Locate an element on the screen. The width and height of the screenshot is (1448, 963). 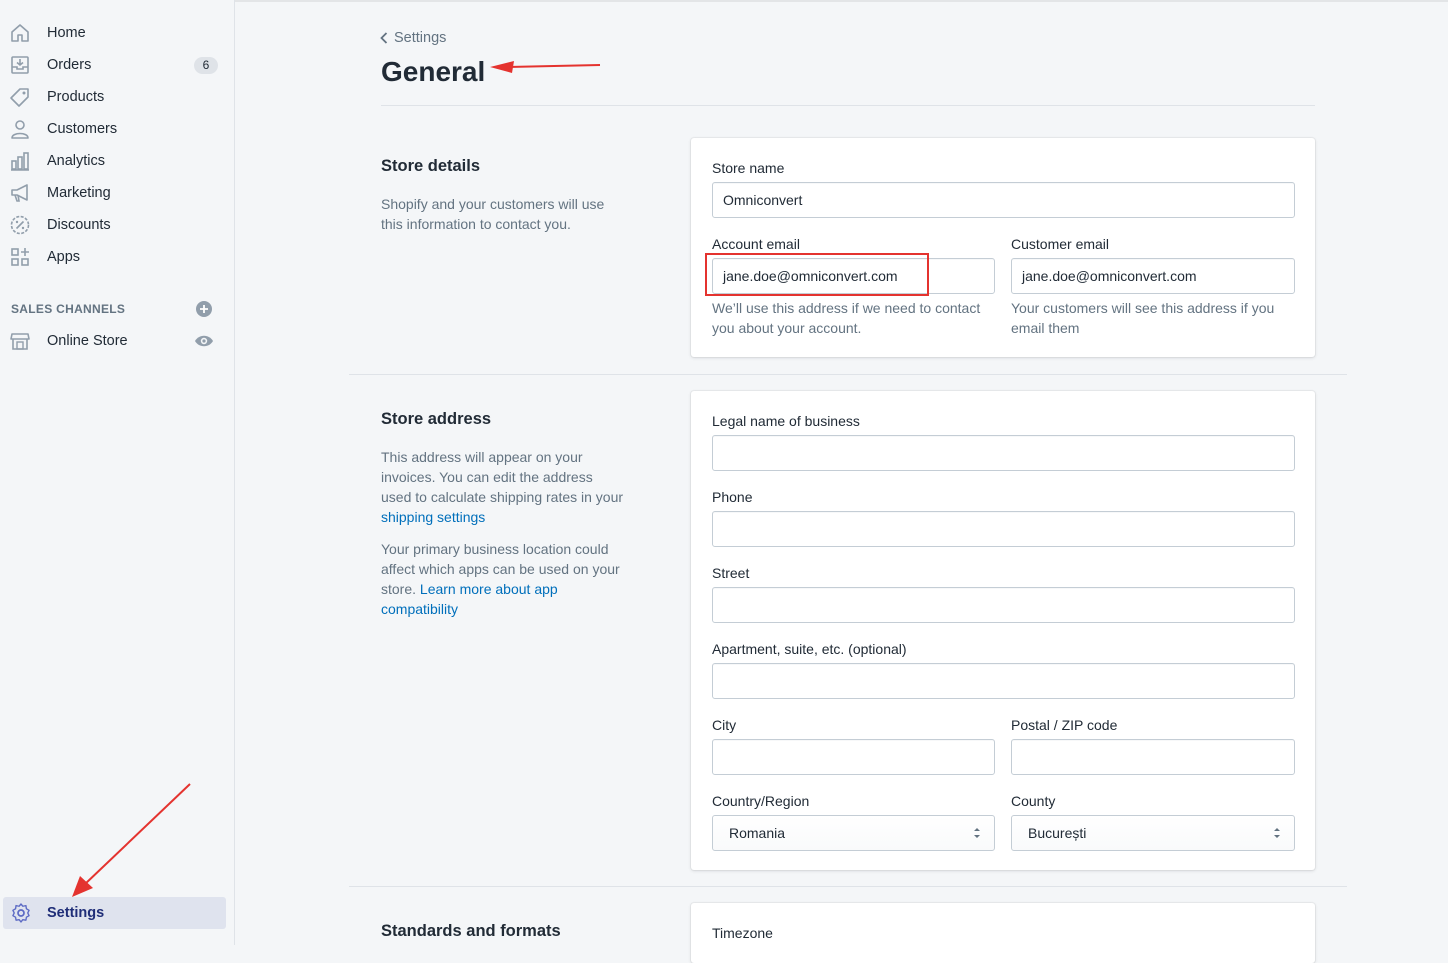
sidebar-item-home: Home is located at coordinates (117, 33).